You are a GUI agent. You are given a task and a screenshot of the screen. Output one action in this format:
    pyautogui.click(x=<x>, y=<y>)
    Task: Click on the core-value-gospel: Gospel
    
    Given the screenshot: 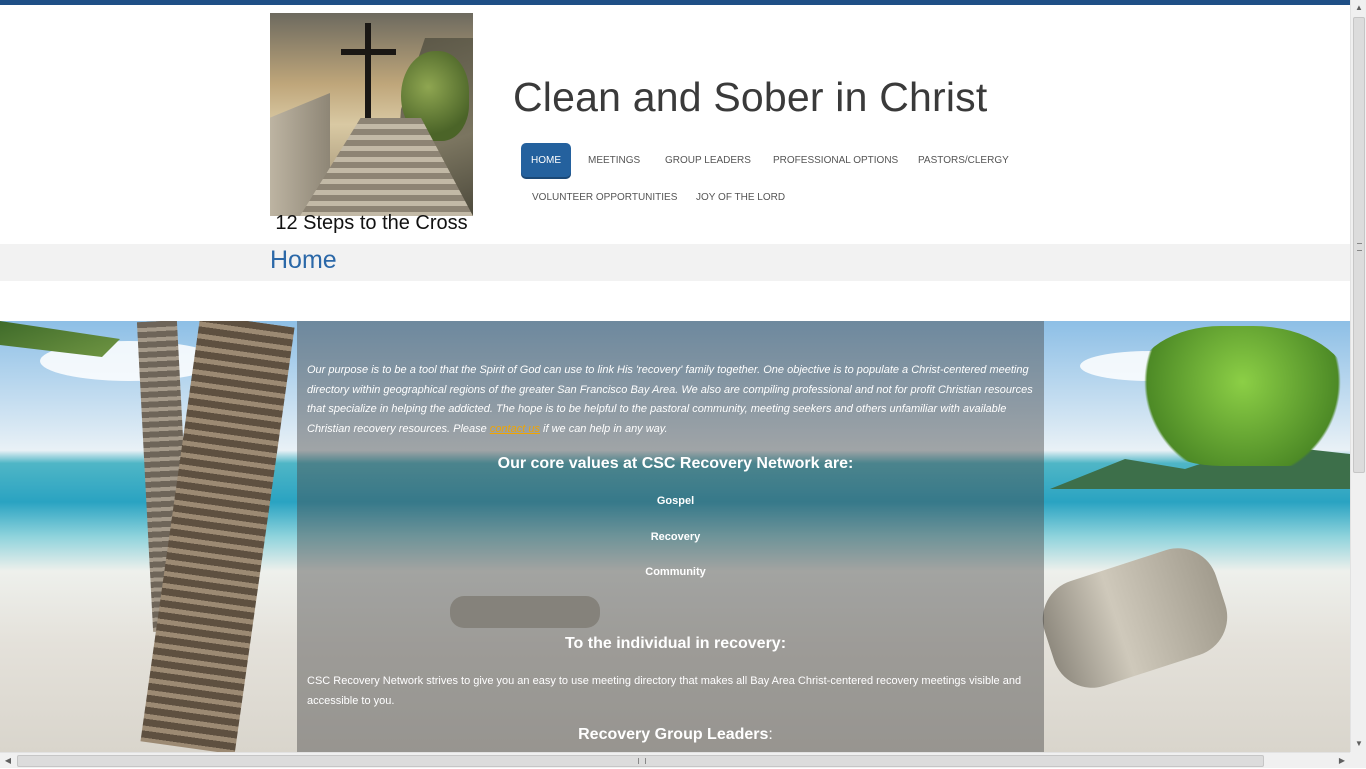 What is the action you would take?
    pyautogui.click(x=675, y=501)
    